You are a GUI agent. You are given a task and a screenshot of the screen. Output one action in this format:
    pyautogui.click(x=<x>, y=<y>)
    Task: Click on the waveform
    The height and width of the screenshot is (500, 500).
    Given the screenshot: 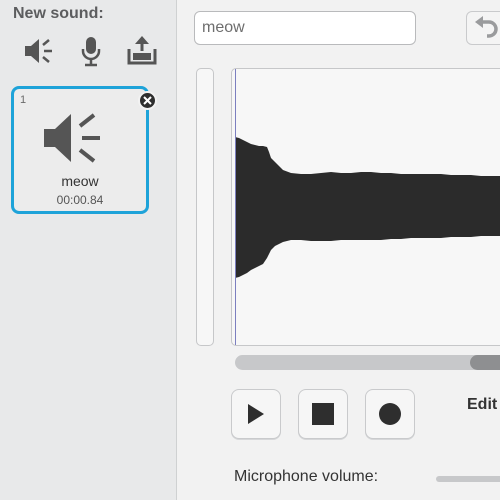 What is the action you would take?
    pyautogui.click(x=367, y=207)
    